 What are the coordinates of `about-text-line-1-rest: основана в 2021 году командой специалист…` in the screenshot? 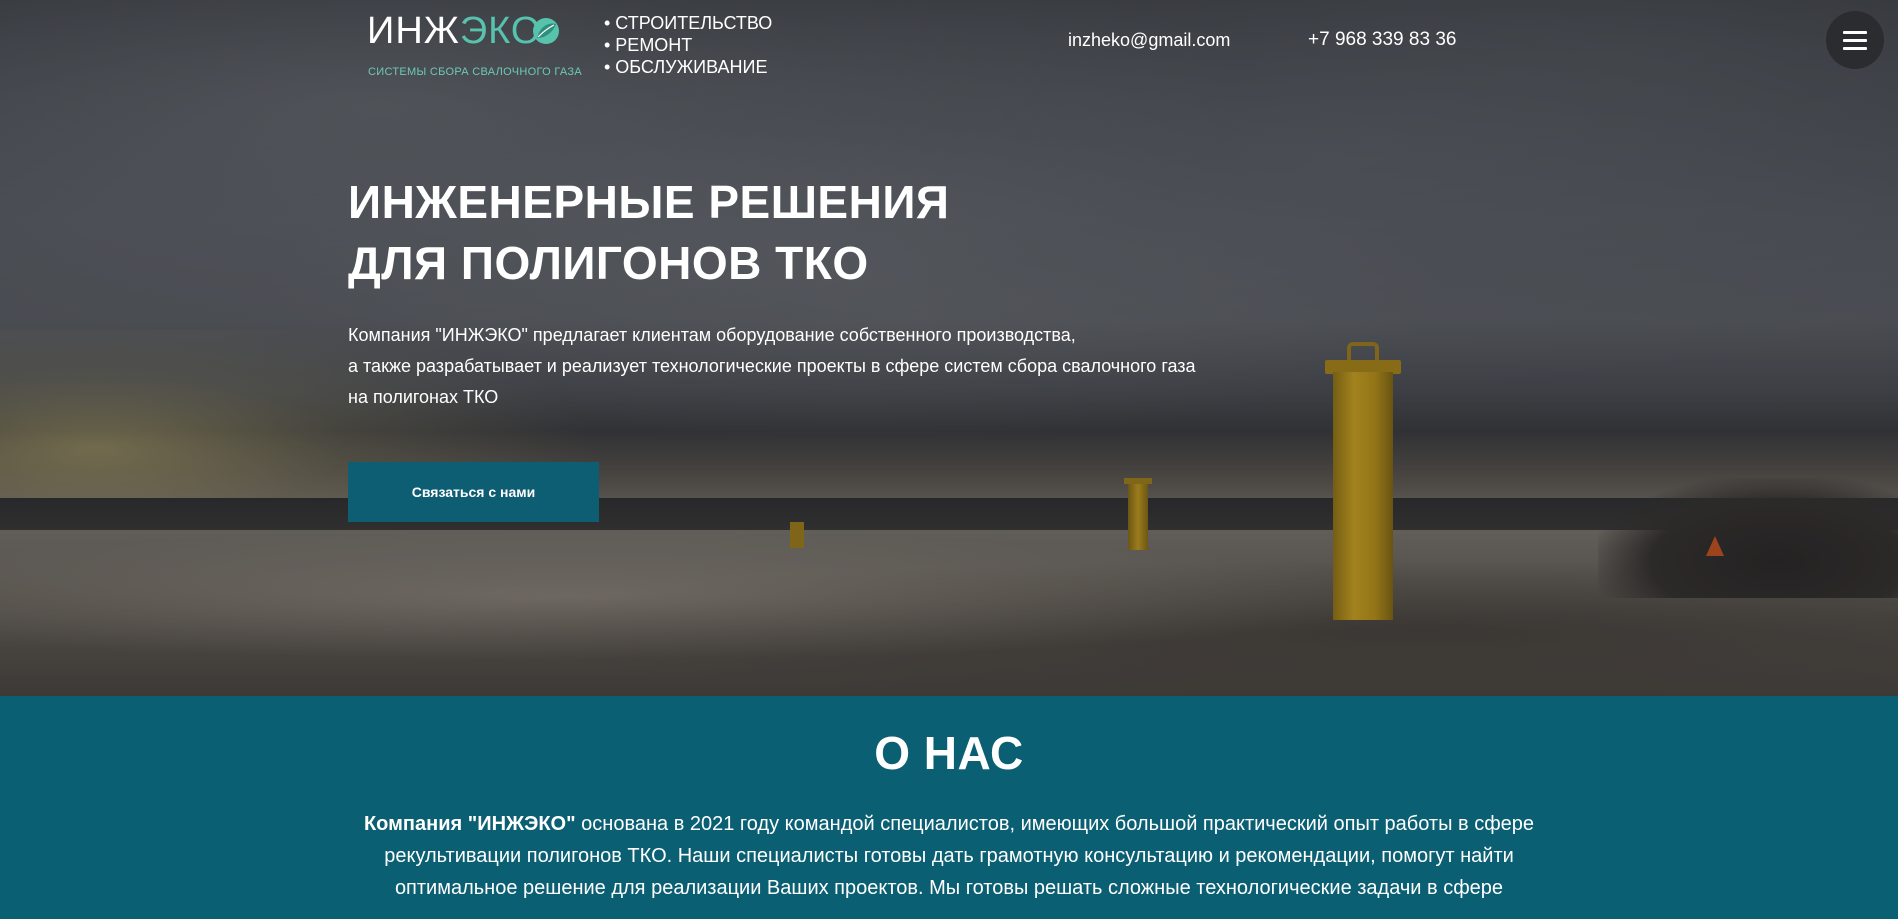 It's located at (1055, 824).